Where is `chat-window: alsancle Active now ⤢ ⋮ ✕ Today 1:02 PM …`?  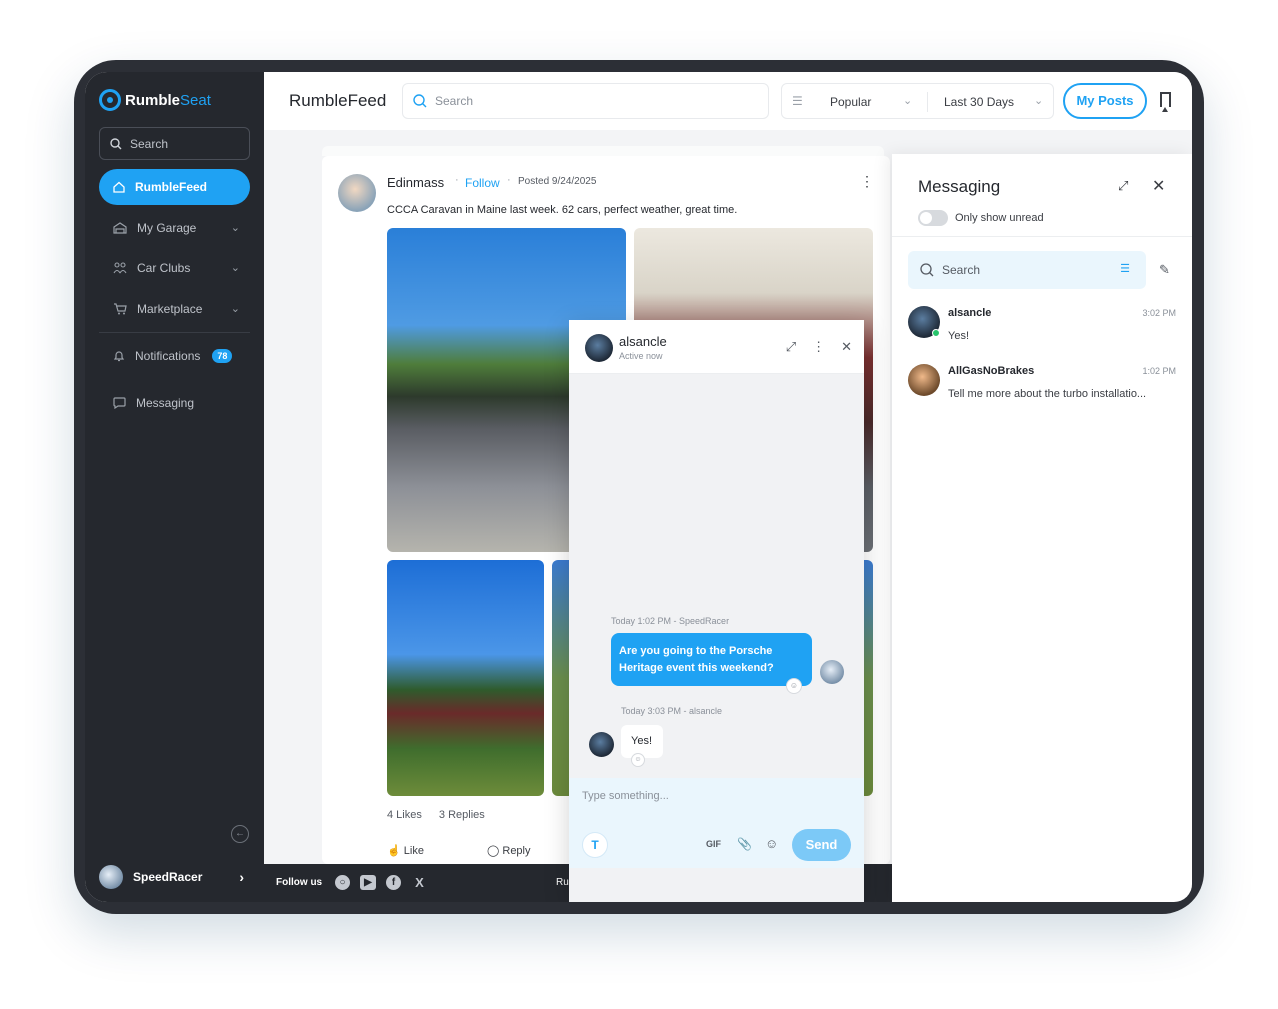 chat-window: alsancle Active now ⤢ ⋮ ✕ Today 1:02 PM … is located at coordinates (716, 611).